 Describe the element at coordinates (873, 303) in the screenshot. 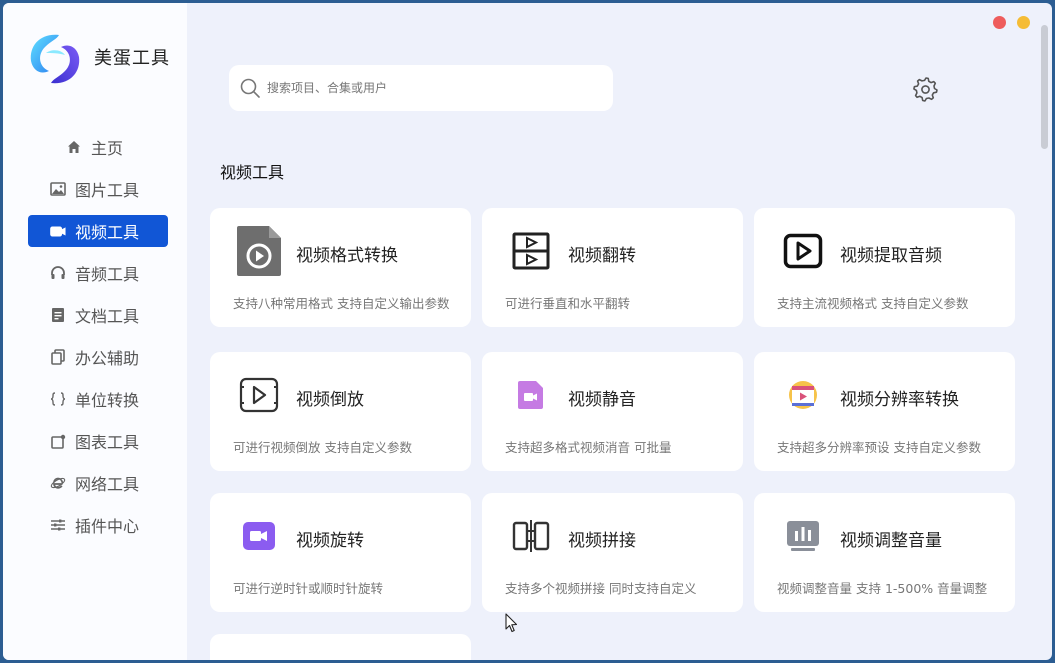

I see `tool-card-desc: 支持主流视频格式 支持自定义参数` at that location.